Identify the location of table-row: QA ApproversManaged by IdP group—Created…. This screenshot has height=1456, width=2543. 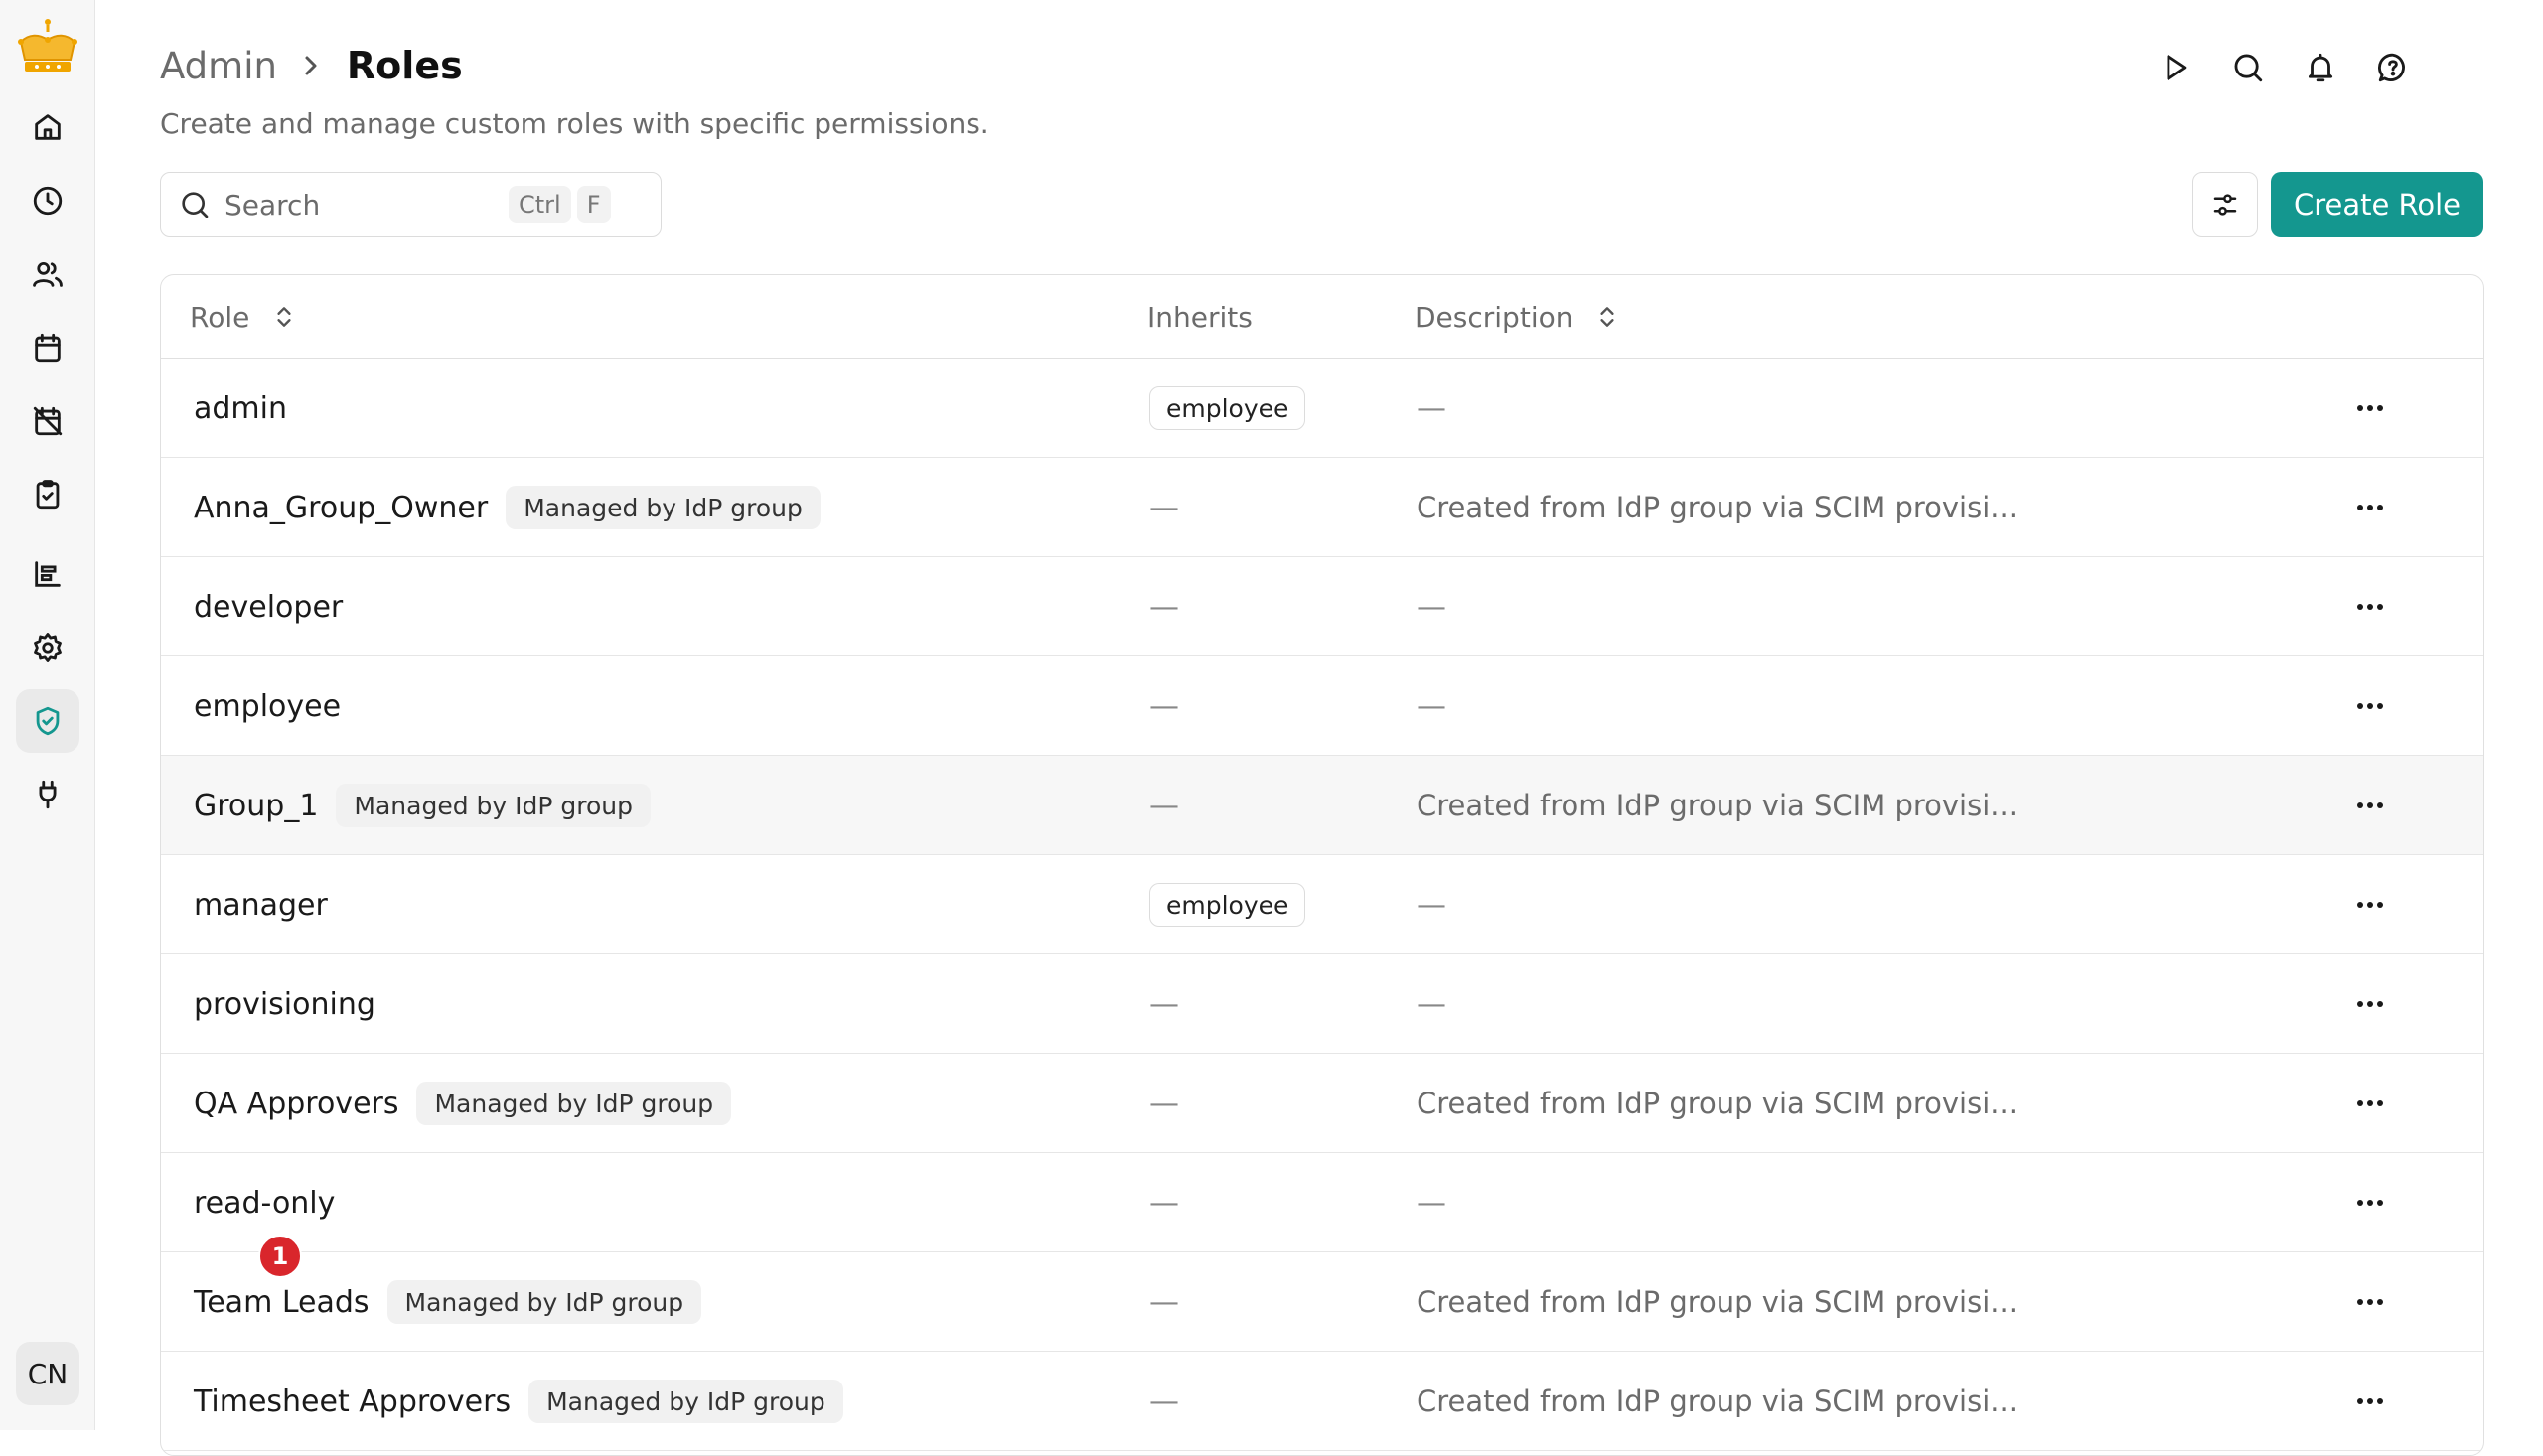
(1322, 1103).